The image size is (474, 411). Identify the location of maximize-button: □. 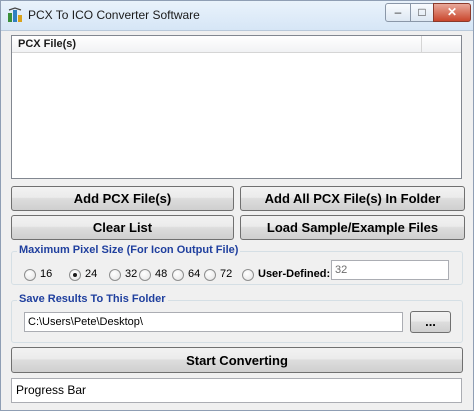
(422, 12).